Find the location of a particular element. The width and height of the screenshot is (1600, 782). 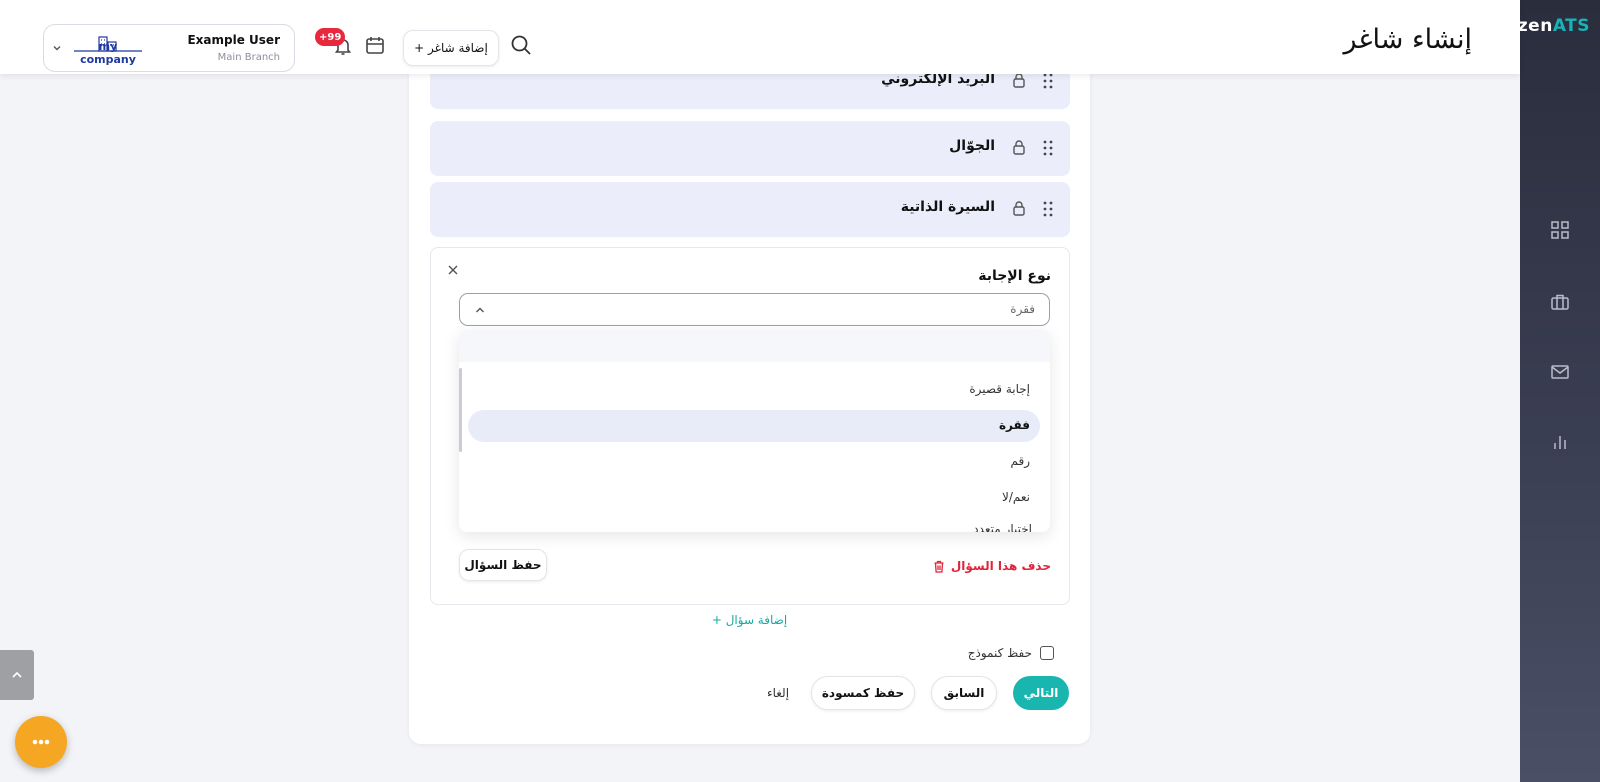

notification-badge: +99 is located at coordinates (330, 37).